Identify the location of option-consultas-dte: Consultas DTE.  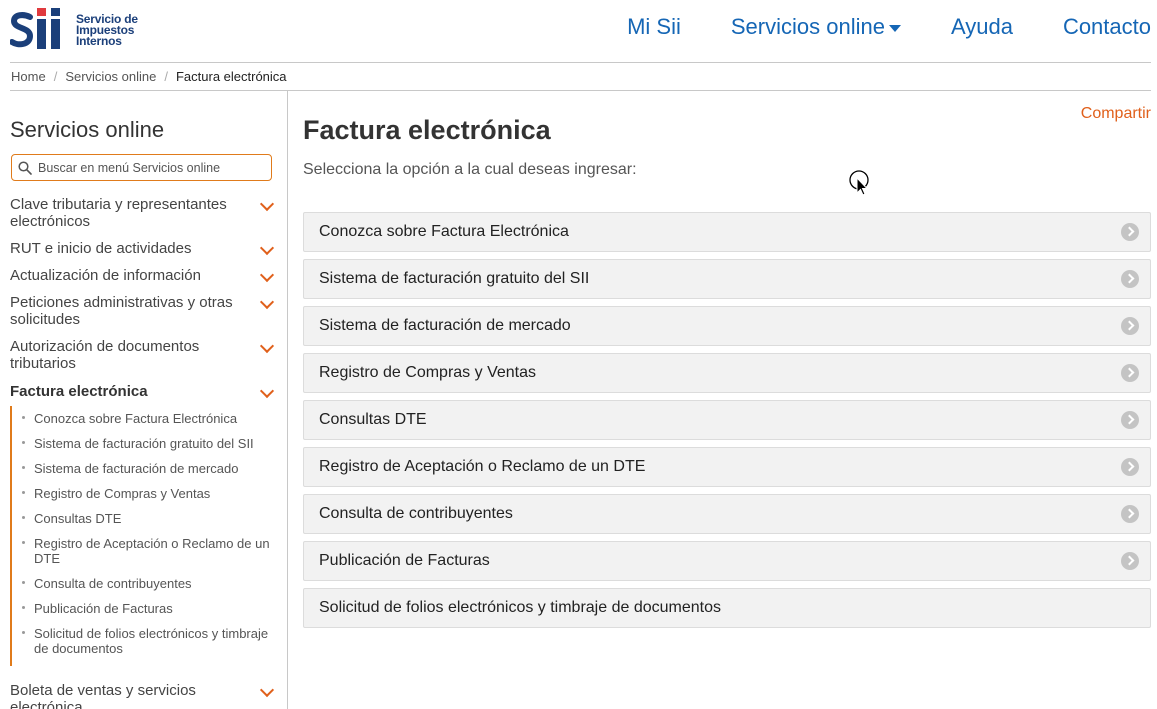
(727, 420).